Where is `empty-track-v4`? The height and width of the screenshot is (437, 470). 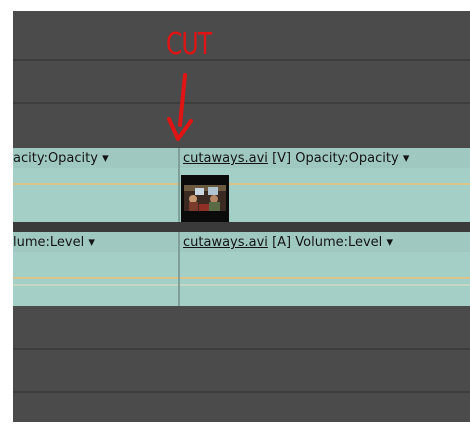
empty-track-v4 is located at coordinates (241, 35).